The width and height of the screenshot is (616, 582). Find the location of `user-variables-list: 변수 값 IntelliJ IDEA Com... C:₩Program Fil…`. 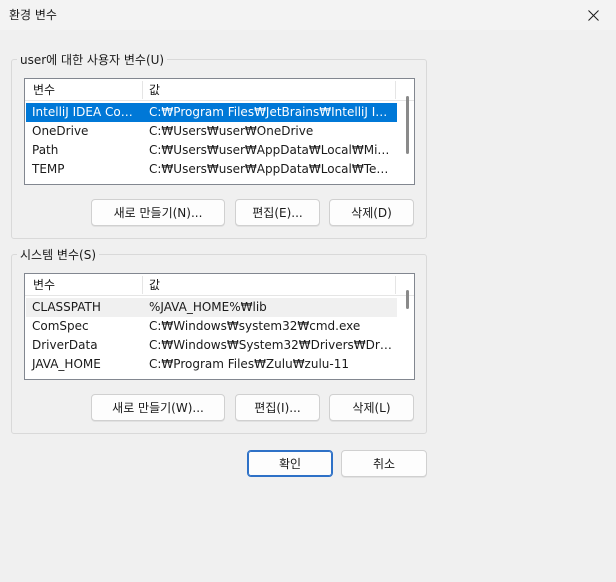

user-variables-list: 변수 값 IntelliJ IDEA Com... C:₩Program Fil… is located at coordinates (219, 131).